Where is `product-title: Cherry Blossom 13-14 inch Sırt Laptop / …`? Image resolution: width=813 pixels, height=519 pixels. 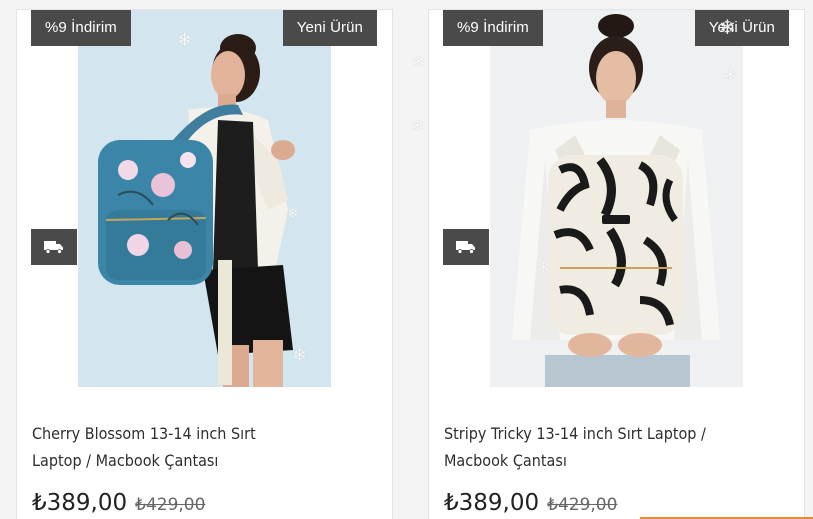
product-title: Cherry Blossom 13-14 inch Sırt Laptop / … is located at coordinates (167, 447).